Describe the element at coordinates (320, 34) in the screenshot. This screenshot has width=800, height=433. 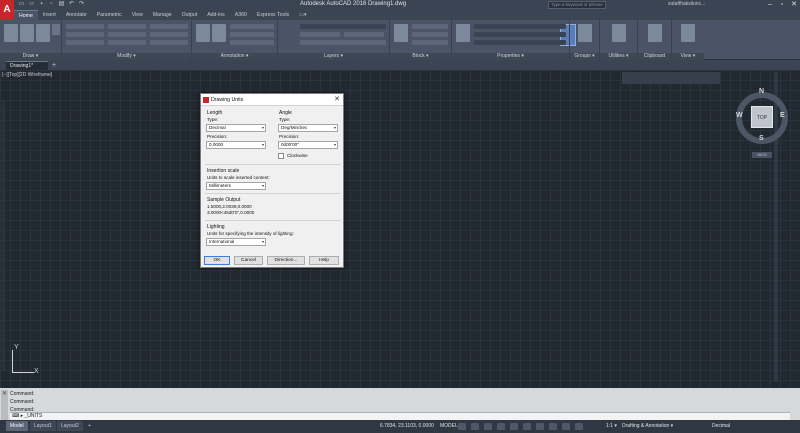
I see `make-current-button` at that location.